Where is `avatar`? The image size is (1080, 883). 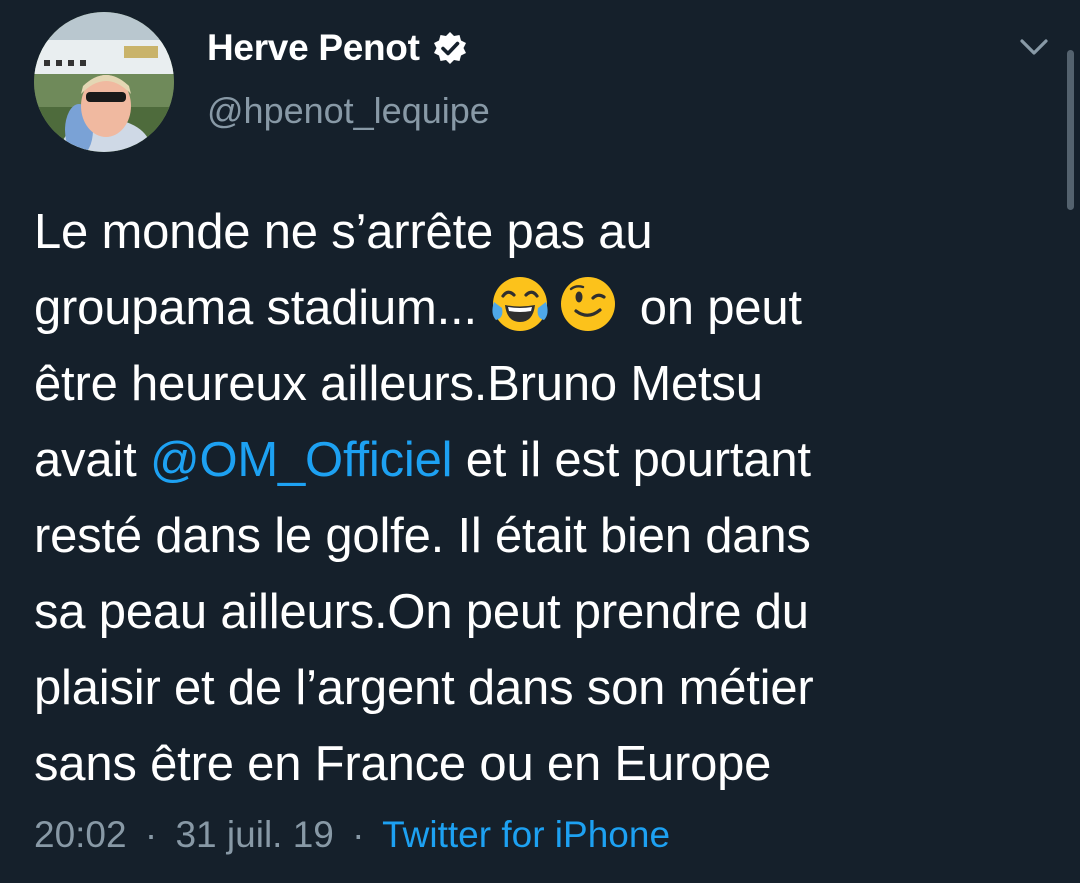 avatar is located at coordinates (104, 82).